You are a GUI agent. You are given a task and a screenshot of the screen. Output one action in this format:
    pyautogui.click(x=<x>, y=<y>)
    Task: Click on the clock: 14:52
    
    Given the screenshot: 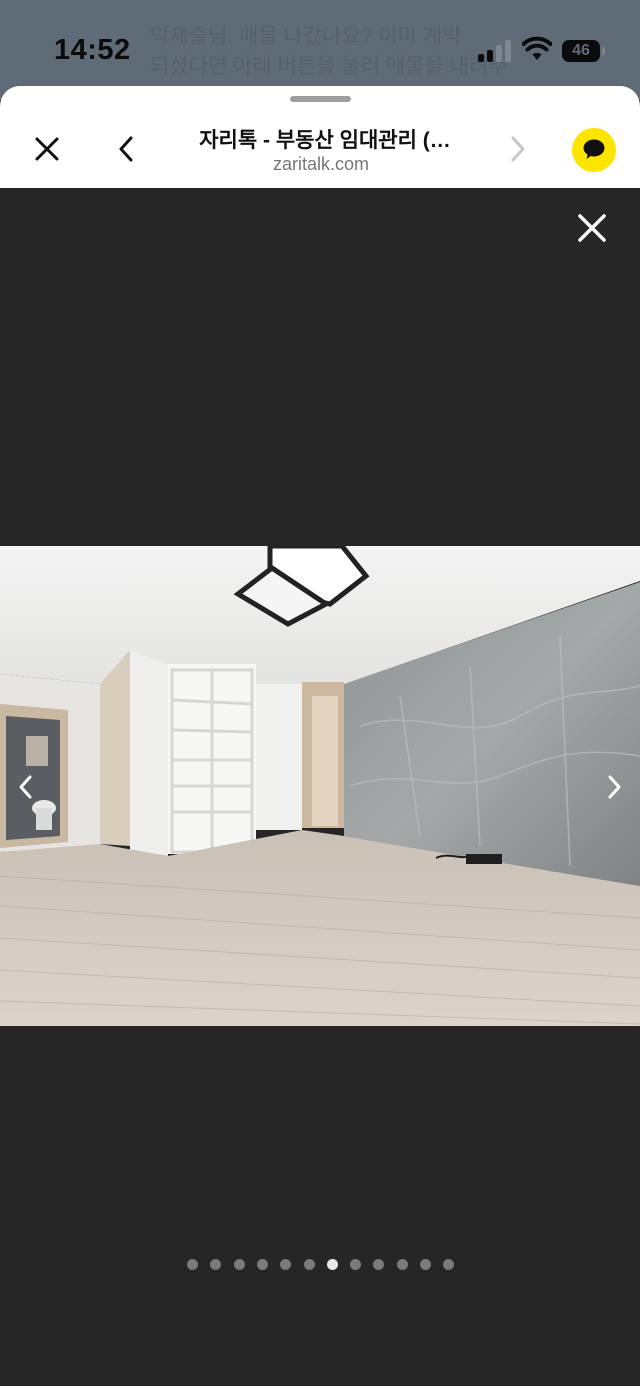 What is the action you would take?
    pyautogui.click(x=92, y=50)
    